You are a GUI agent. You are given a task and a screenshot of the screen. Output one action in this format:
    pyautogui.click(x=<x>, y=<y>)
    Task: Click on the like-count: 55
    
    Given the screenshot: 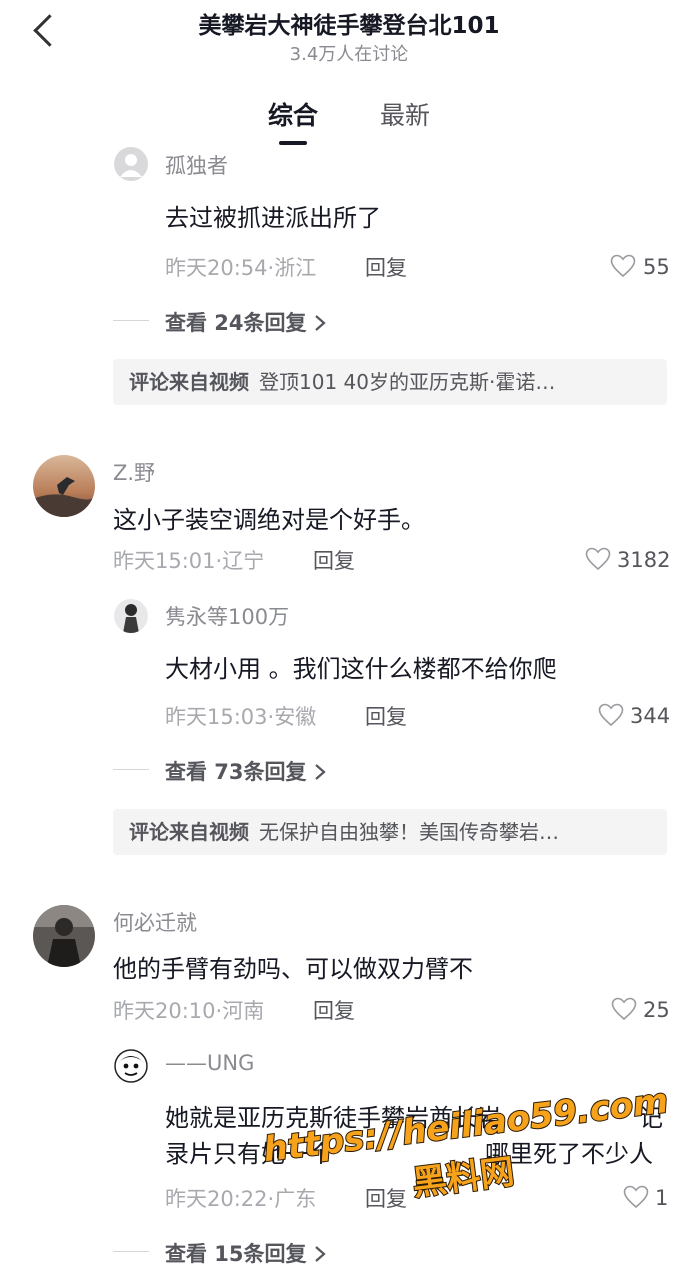 What is the action you would take?
    pyautogui.click(x=656, y=267)
    